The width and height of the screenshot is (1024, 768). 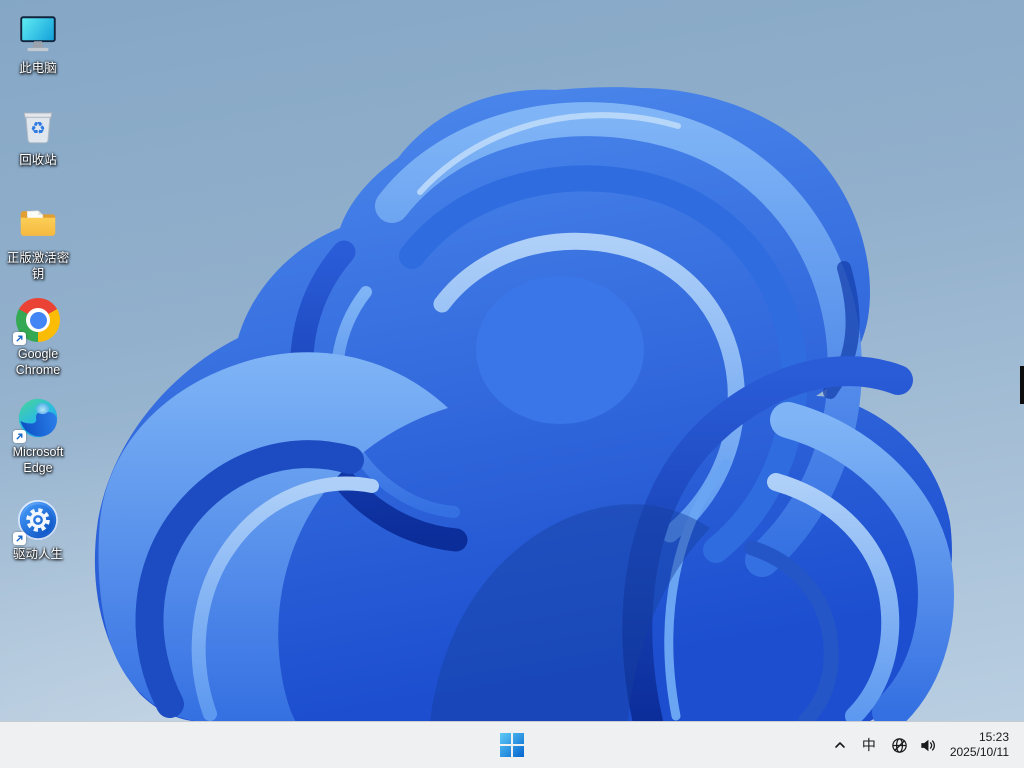 What do you see at coordinates (37, 521) in the screenshot?
I see `driver-life-gear-icon` at bounding box center [37, 521].